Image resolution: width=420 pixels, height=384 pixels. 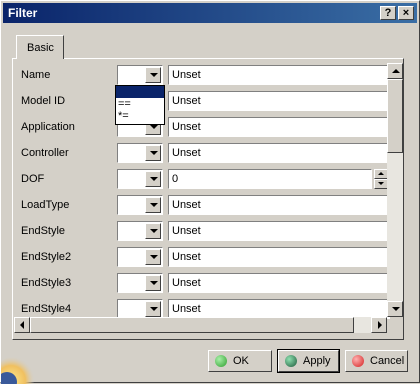 What do you see at coordinates (33, 179) in the screenshot?
I see `row-label: DOF` at bounding box center [33, 179].